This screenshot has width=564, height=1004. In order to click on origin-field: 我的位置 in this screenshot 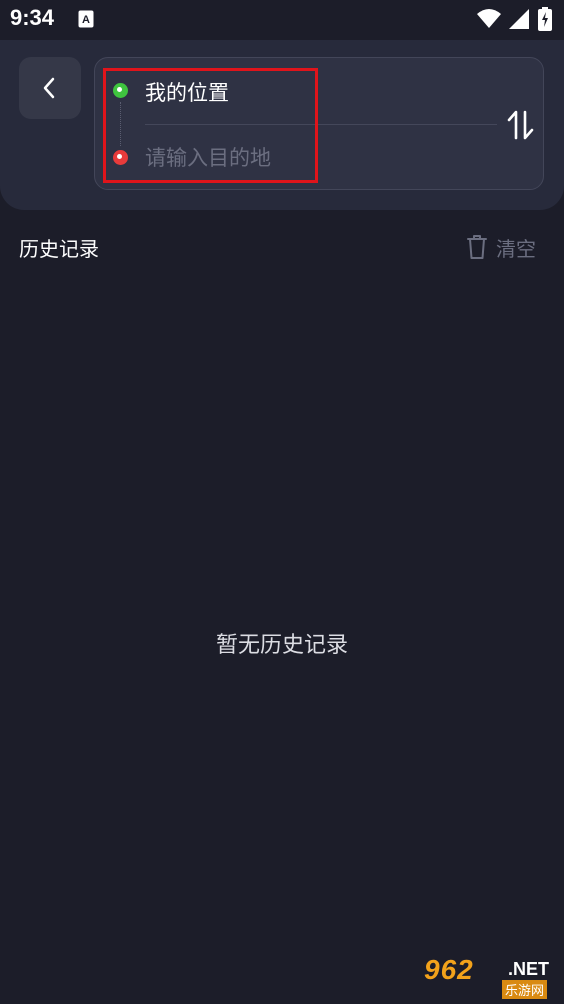, I will do `click(187, 92)`.